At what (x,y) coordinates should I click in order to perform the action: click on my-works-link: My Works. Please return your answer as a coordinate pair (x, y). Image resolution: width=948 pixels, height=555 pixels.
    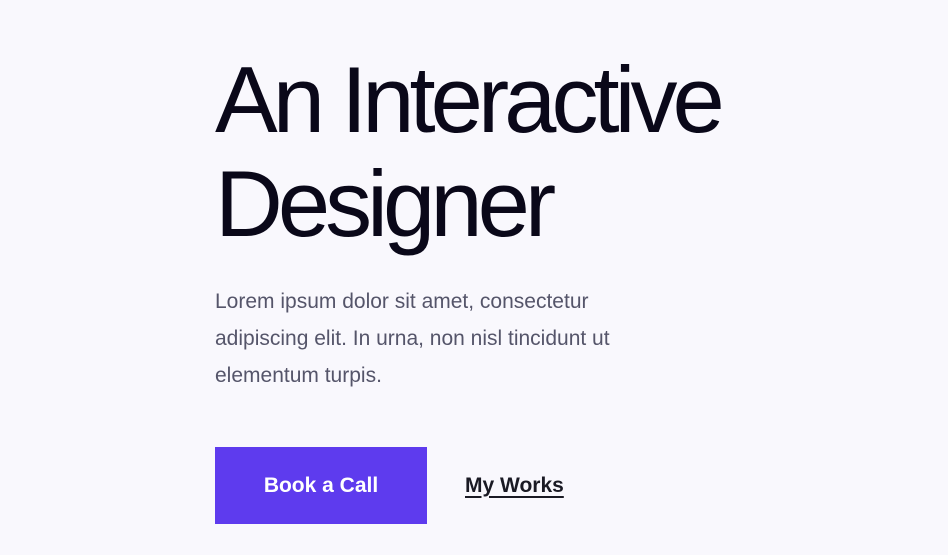
    Looking at the image, I should click on (514, 486).